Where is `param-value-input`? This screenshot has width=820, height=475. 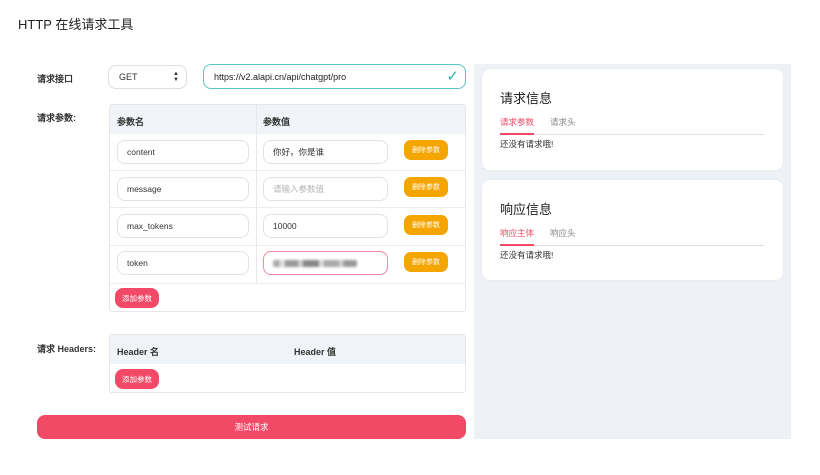 param-value-input is located at coordinates (325, 263).